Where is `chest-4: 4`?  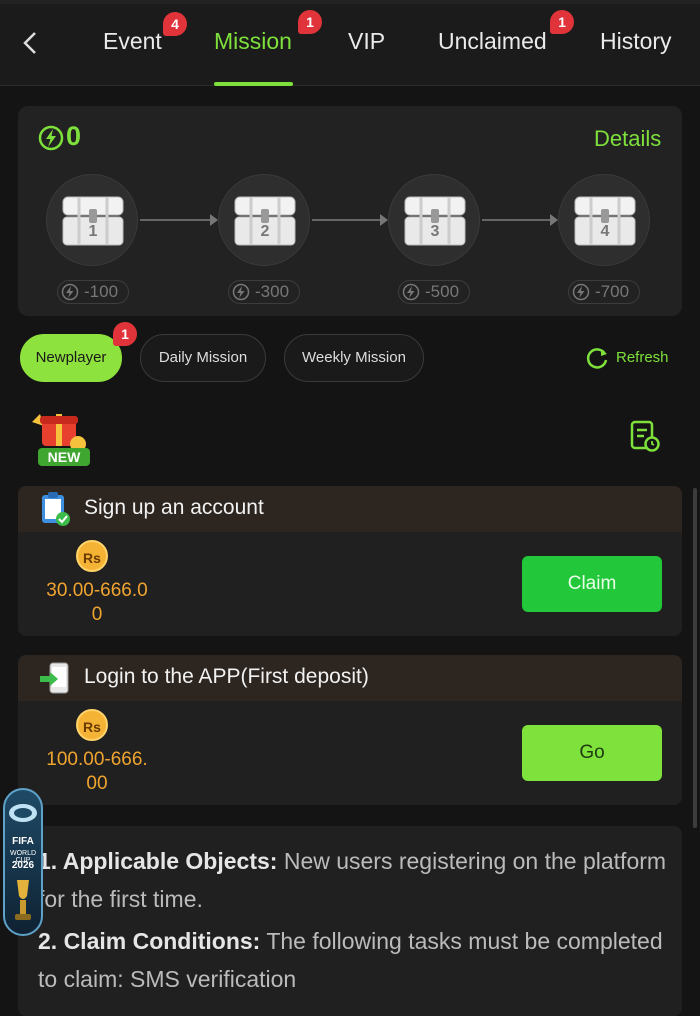 chest-4: 4 is located at coordinates (604, 220).